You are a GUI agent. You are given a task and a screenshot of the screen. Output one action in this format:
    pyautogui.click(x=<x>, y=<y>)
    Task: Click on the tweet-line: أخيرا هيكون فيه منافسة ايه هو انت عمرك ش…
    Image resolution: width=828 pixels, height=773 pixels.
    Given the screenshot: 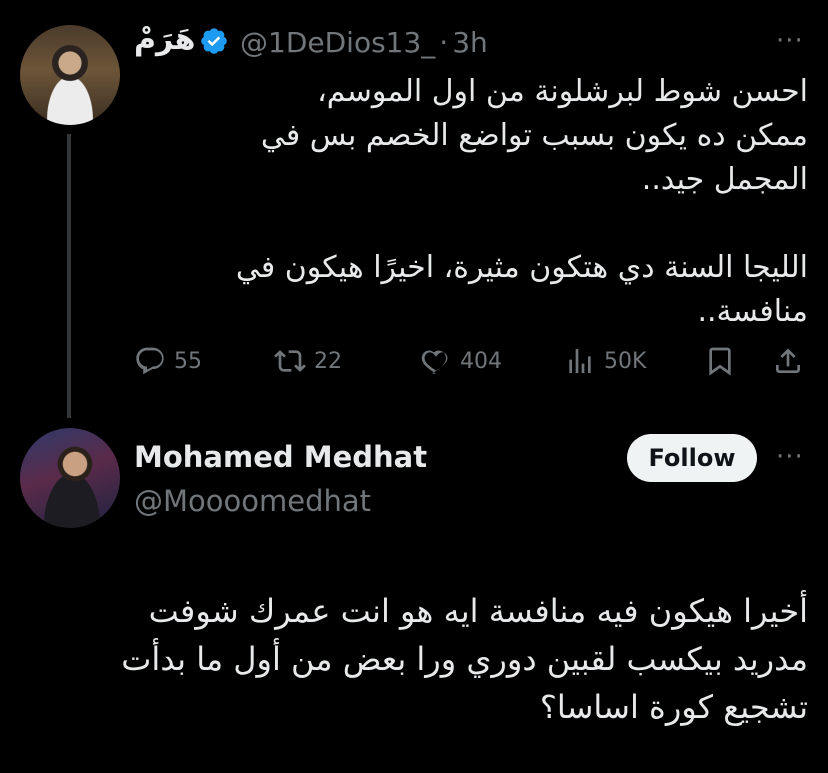 What is the action you would take?
    pyautogui.click(x=478, y=611)
    